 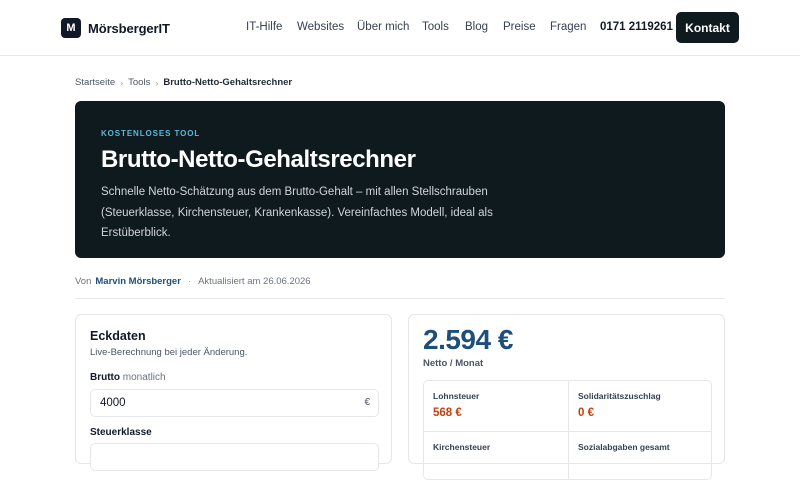 What do you see at coordinates (476, 27) in the screenshot?
I see `nav-blog: Blog` at bounding box center [476, 27].